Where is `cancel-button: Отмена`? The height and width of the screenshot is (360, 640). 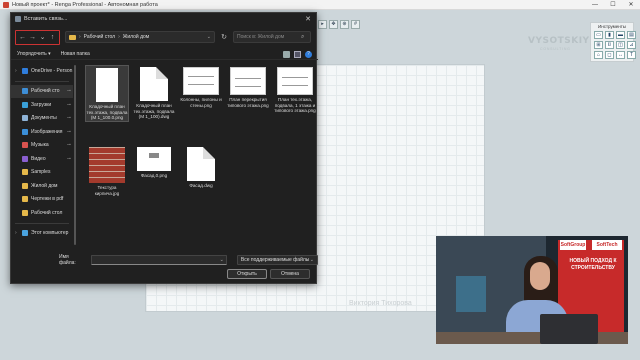 cancel-button: Отмена is located at coordinates (290, 274).